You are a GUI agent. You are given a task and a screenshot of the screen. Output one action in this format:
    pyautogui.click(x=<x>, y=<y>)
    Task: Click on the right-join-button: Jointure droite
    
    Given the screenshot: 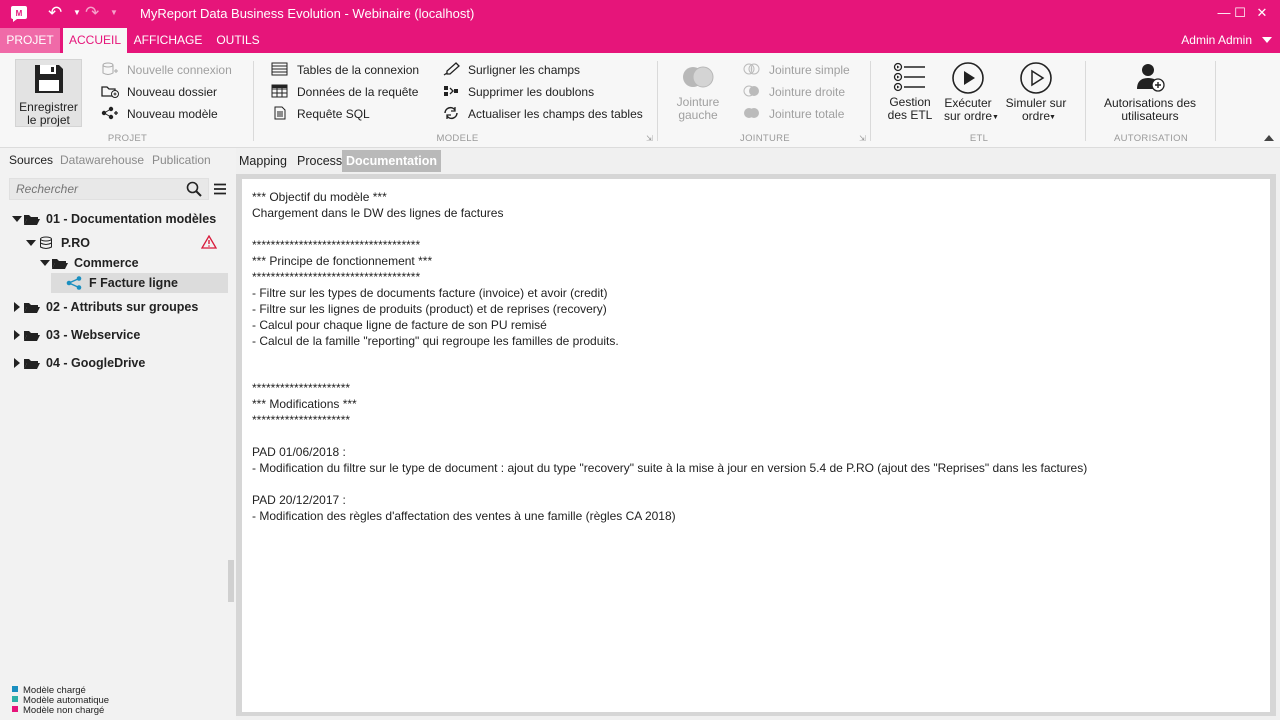 What is the action you would take?
    pyautogui.click(x=794, y=92)
    